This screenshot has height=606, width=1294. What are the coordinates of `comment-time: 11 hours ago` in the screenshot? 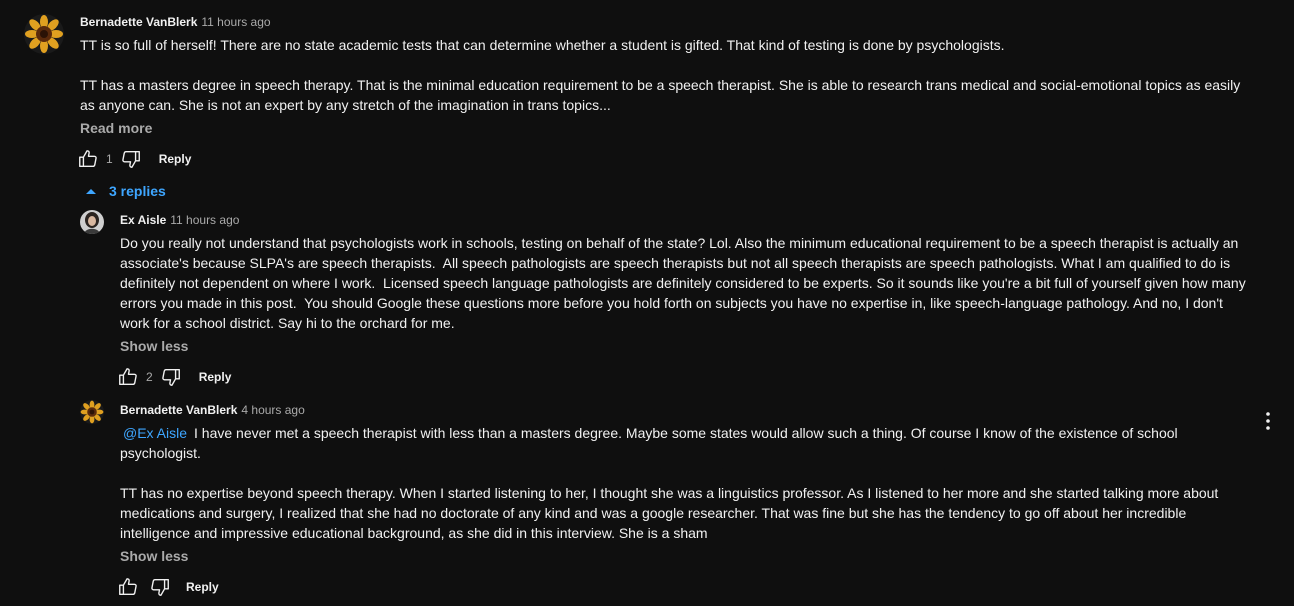 It's located at (235, 22).